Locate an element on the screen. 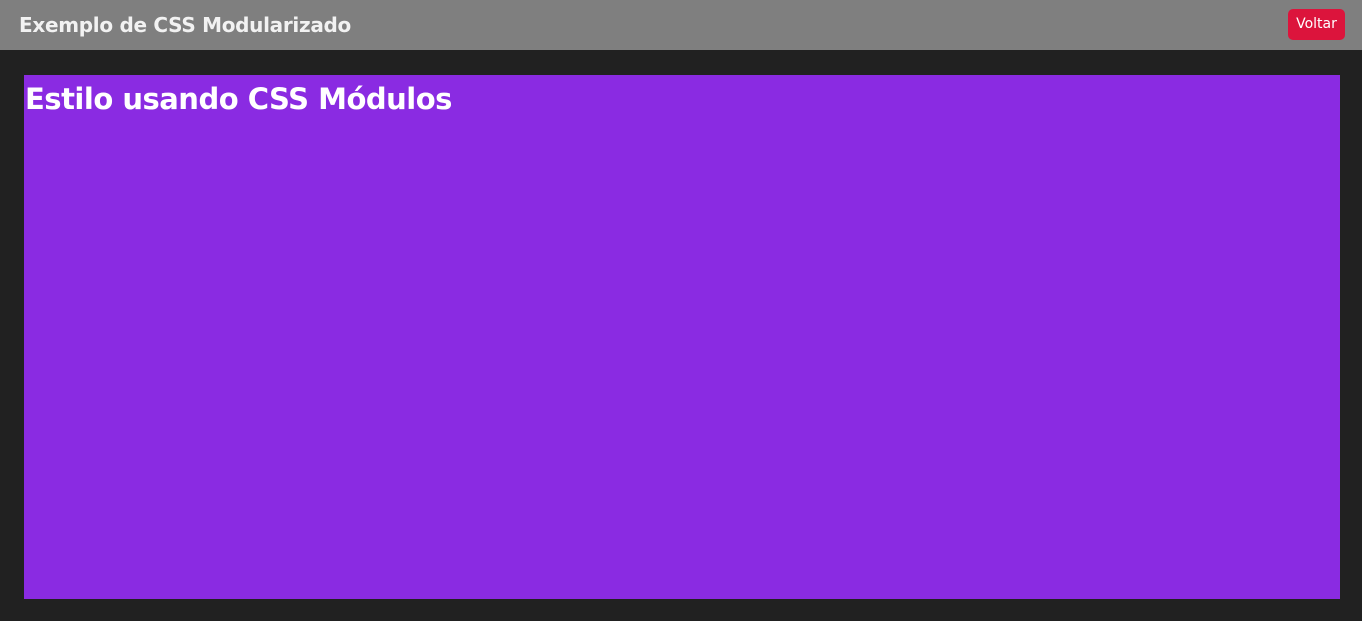 The height and width of the screenshot is (621, 1362). back-button: Voltar is located at coordinates (1316, 24).